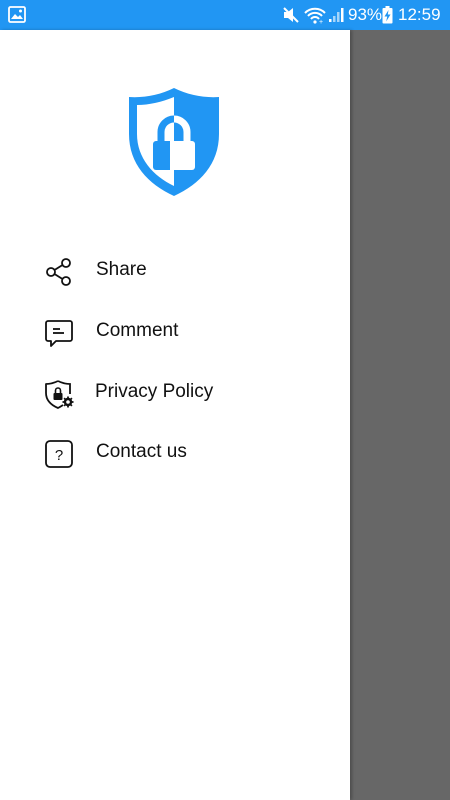 This screenshot has width=450, height=800. Describe the element at coordinates (387, 15) in the screenshot. I see `battery-charging-icon` at that location.